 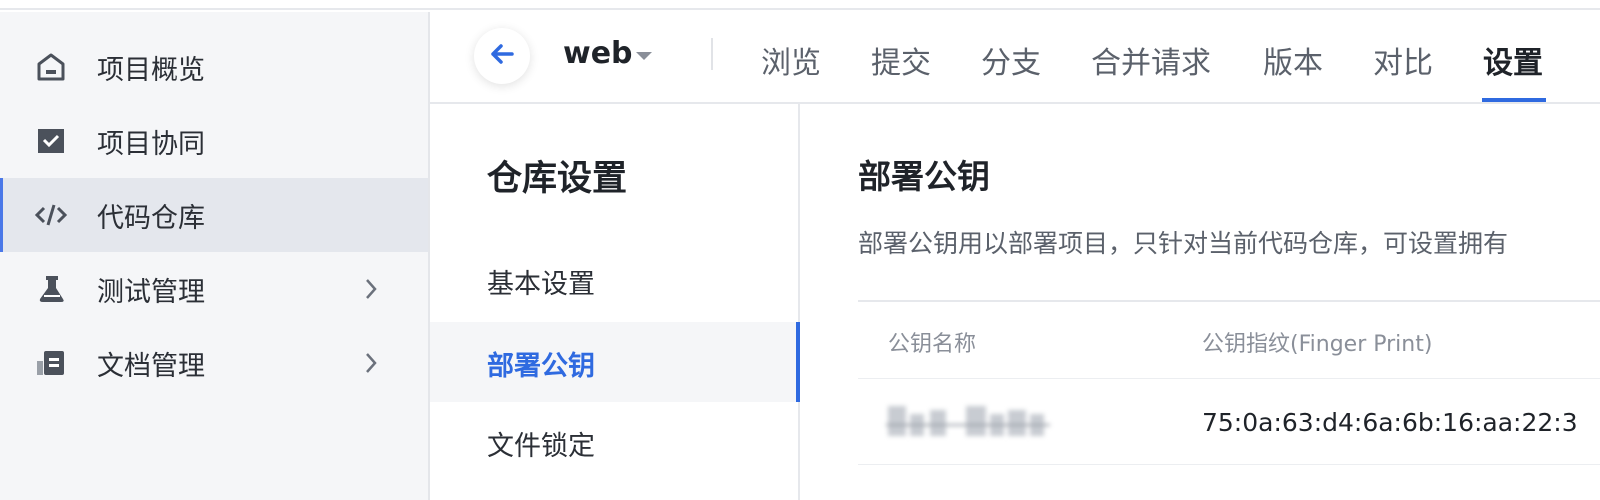 I want to click on sidebar-item-label: 代码仓库, so click(x=151, y=218).